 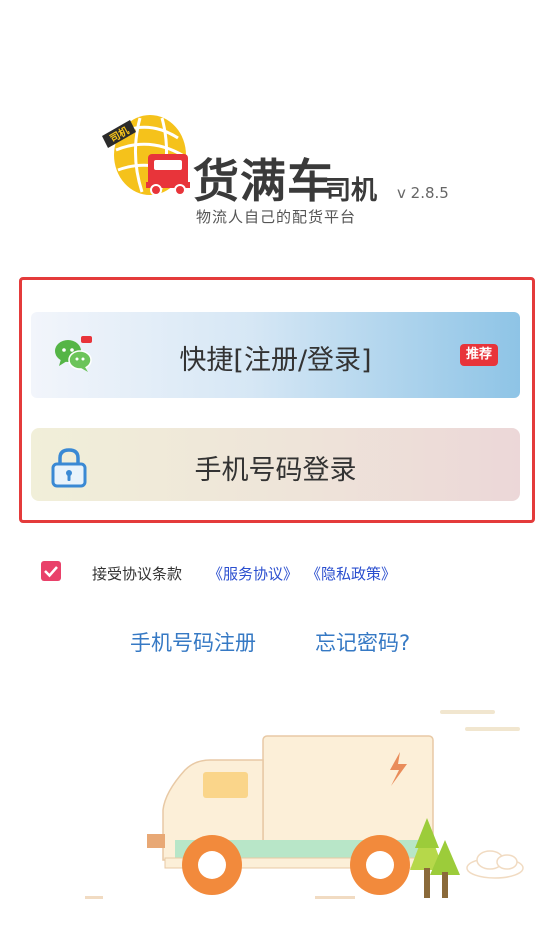 What do you see at coordinates (362, 642) in the screenshot?
I see `forgot-password-link: 忘记密码?` at bounding box center [362, 642].